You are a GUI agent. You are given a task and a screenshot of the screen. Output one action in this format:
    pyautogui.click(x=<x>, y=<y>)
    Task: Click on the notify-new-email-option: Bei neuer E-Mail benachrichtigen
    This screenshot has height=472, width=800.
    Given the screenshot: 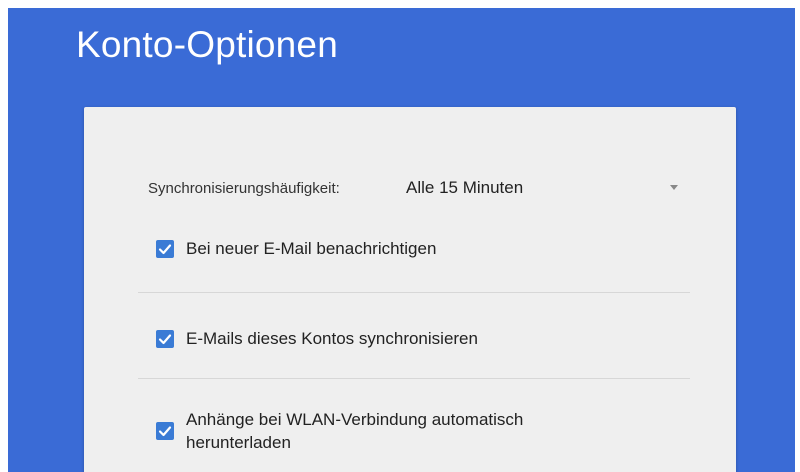 What is the action you would take?
    pyautogui.click(x=296, y=248)
    